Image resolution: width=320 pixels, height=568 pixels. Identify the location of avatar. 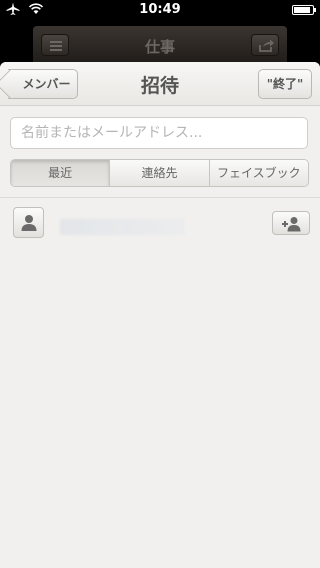
(28, 222).